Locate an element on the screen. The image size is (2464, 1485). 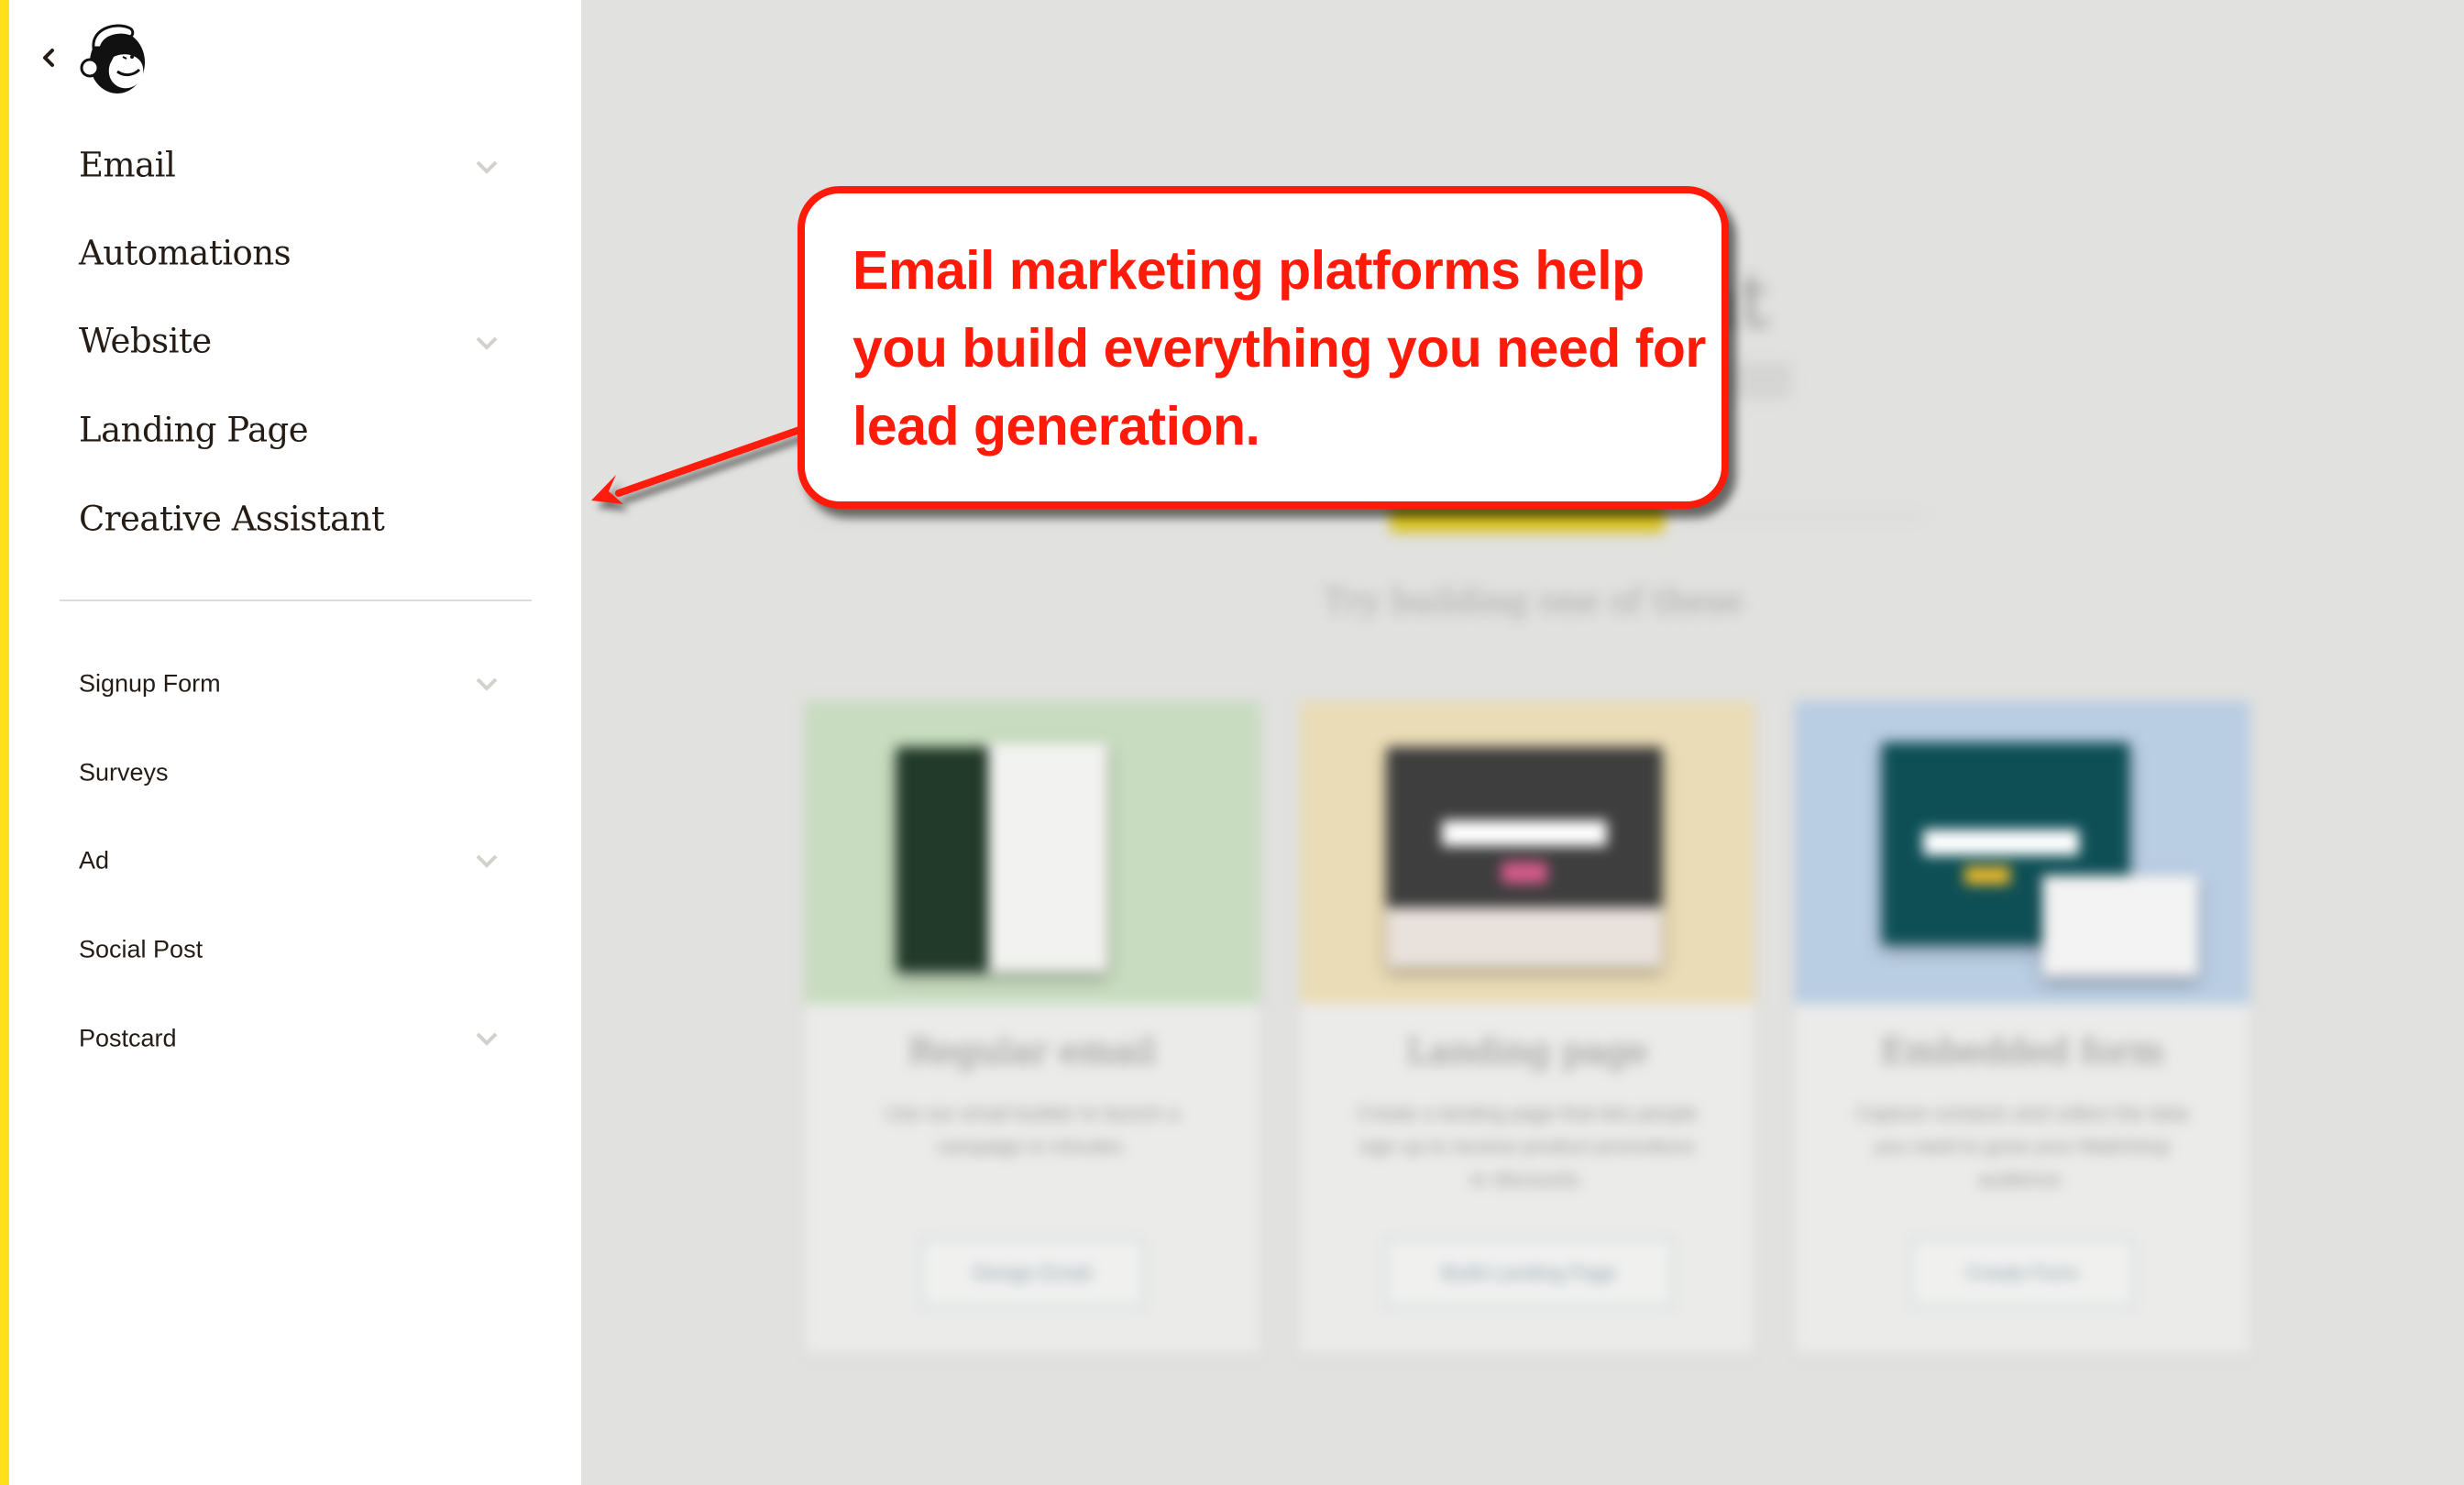
sidebar-item-landing-page: Landing Page is located at coordinates (194, 430).